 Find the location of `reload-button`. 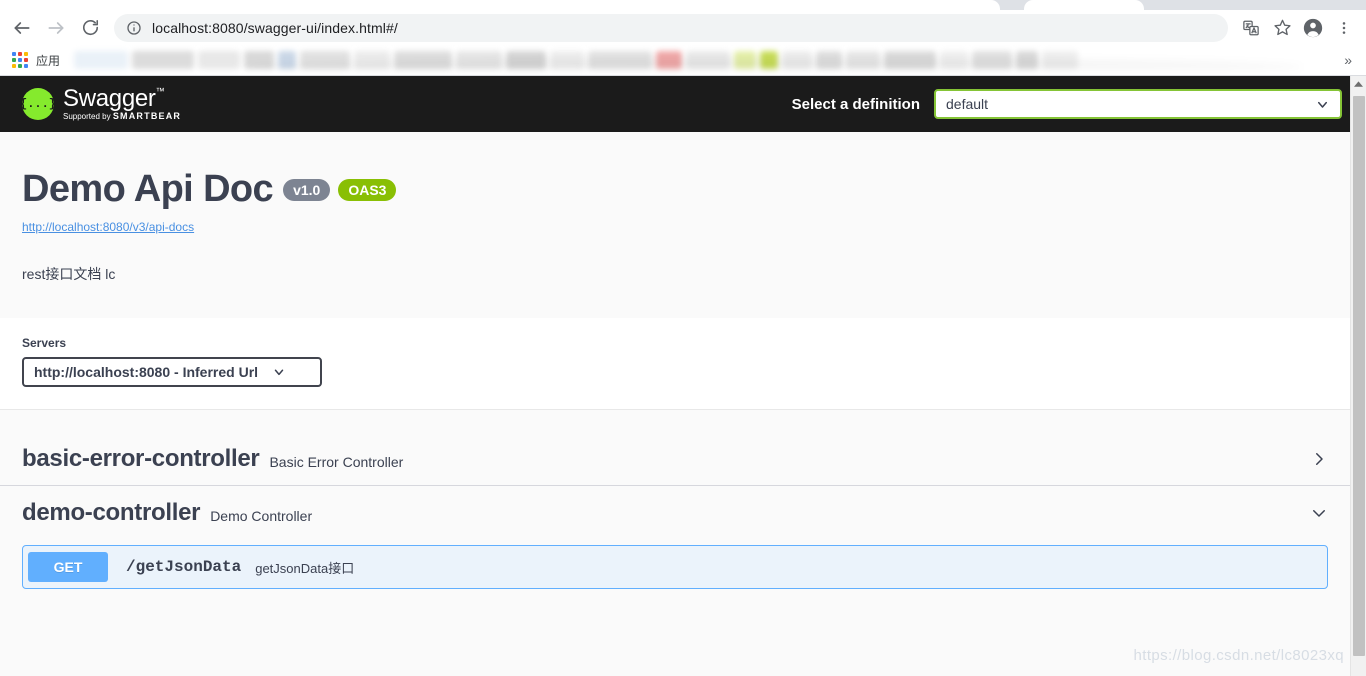

reload-button is located at coordinates (90, 28).